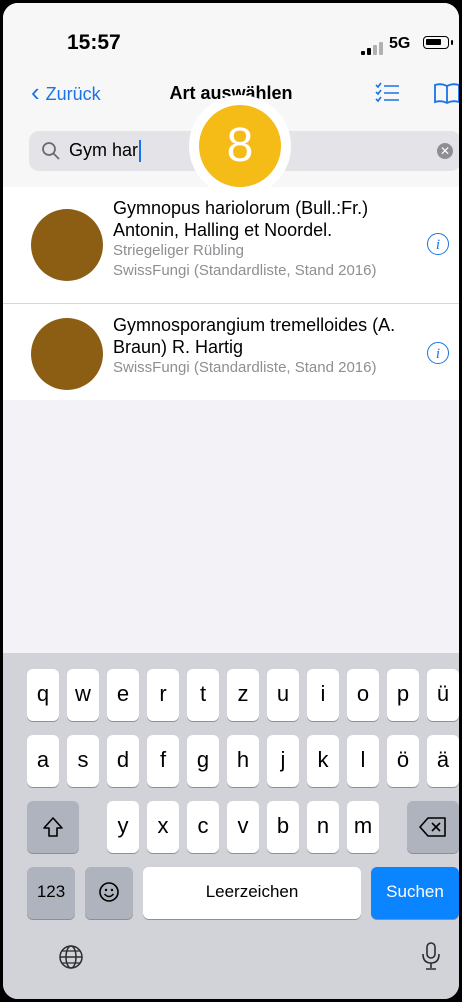  Describe the element at coordinates (105, 151) in the screenshot. I see `search-value: Gym har` at that location.